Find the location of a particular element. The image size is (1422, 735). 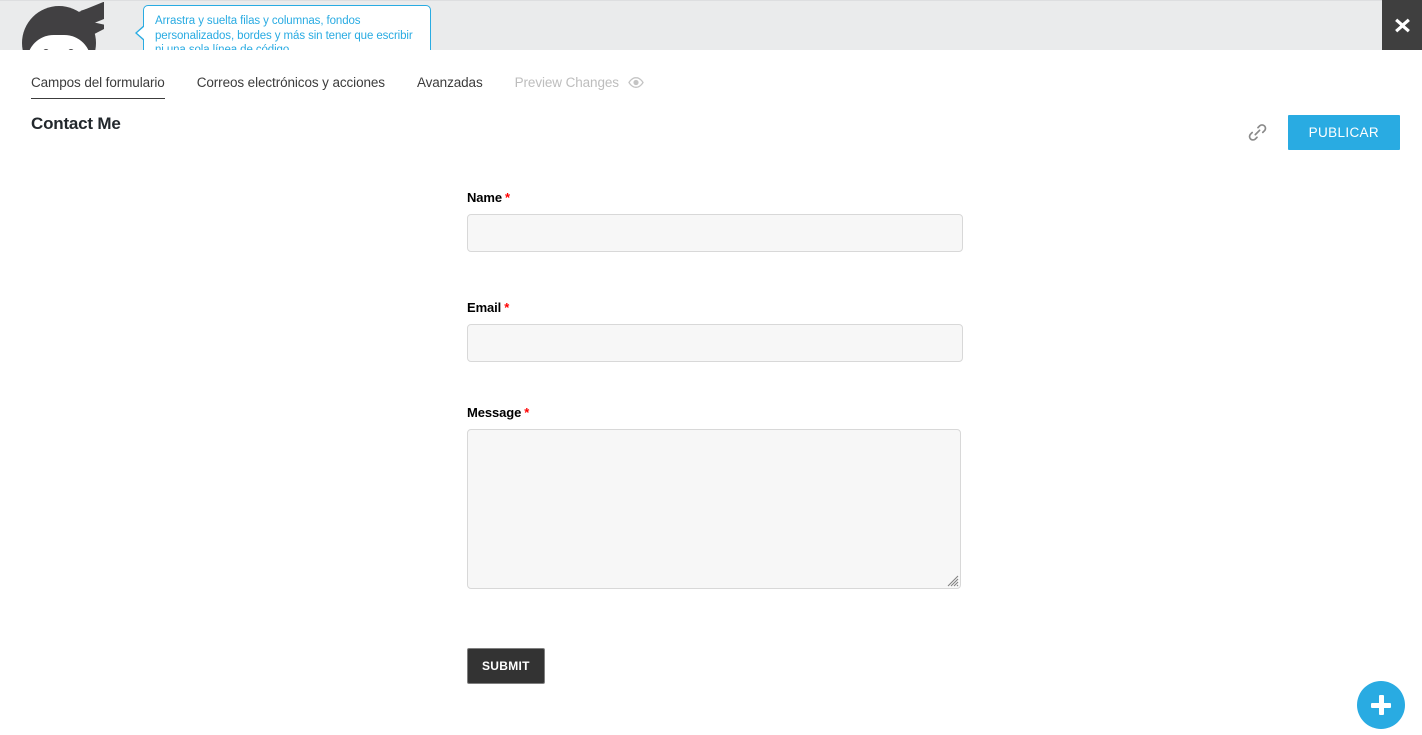

tab-form-fields: Campos del formulario is located at coordinates (98, 87).